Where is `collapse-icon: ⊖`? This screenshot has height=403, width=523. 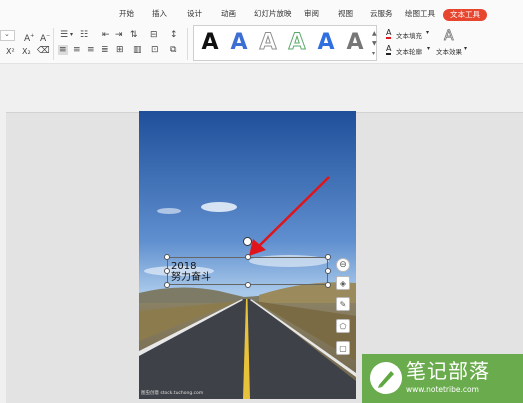 collapse-icon: ⊖ is located at coordinates (343, 265).